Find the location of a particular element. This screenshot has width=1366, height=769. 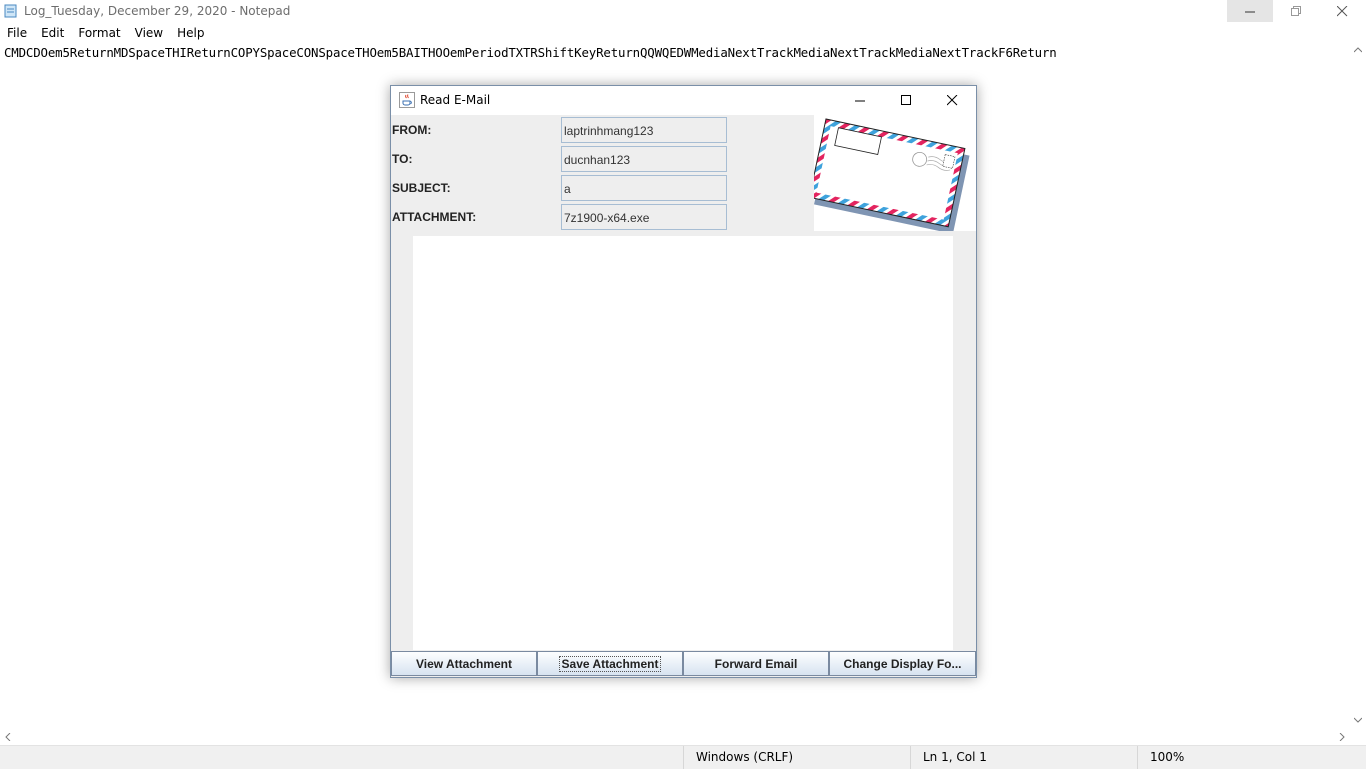

maximize-icon is located at coordinates (905, 100).